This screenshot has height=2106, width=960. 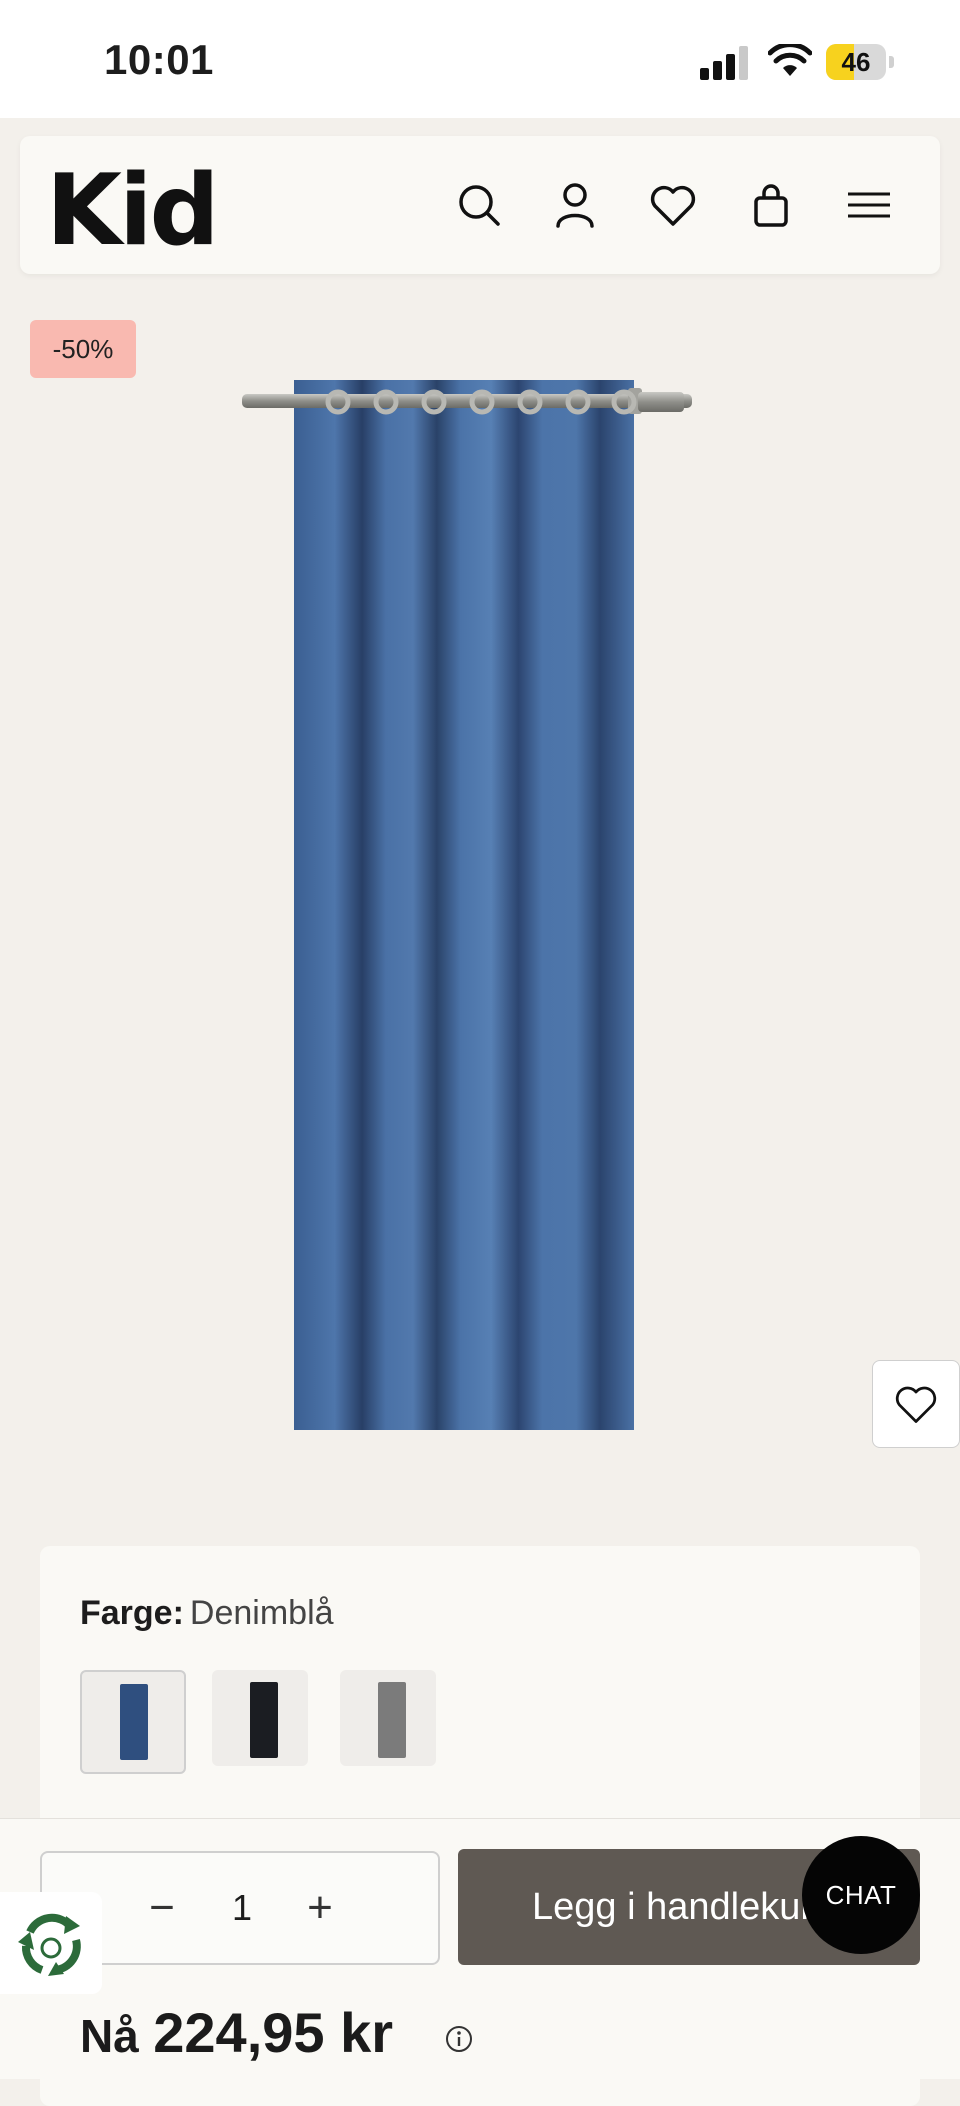 I want to click on site-header: Kid, so click(x=480, y=205).